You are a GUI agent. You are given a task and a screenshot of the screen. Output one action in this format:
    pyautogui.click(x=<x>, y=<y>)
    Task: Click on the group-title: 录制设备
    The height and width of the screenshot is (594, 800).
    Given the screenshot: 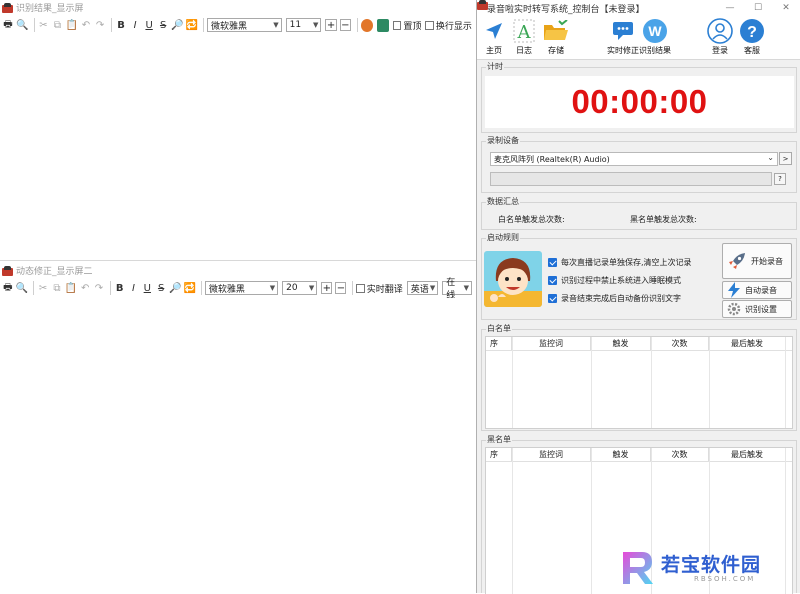 What is the action you would take?
    pyautogui.click(x=503, y=140)
    